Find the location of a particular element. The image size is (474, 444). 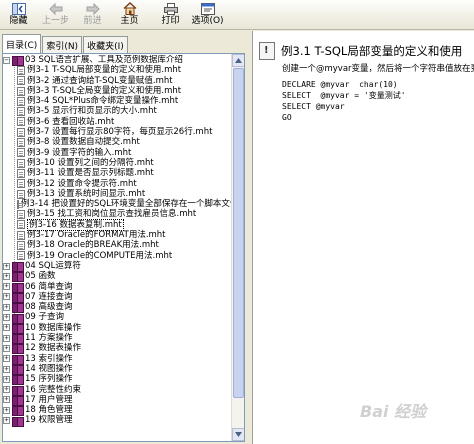

tree-chapter-label: 18 角色管理 is located at coordinates (49, 410).